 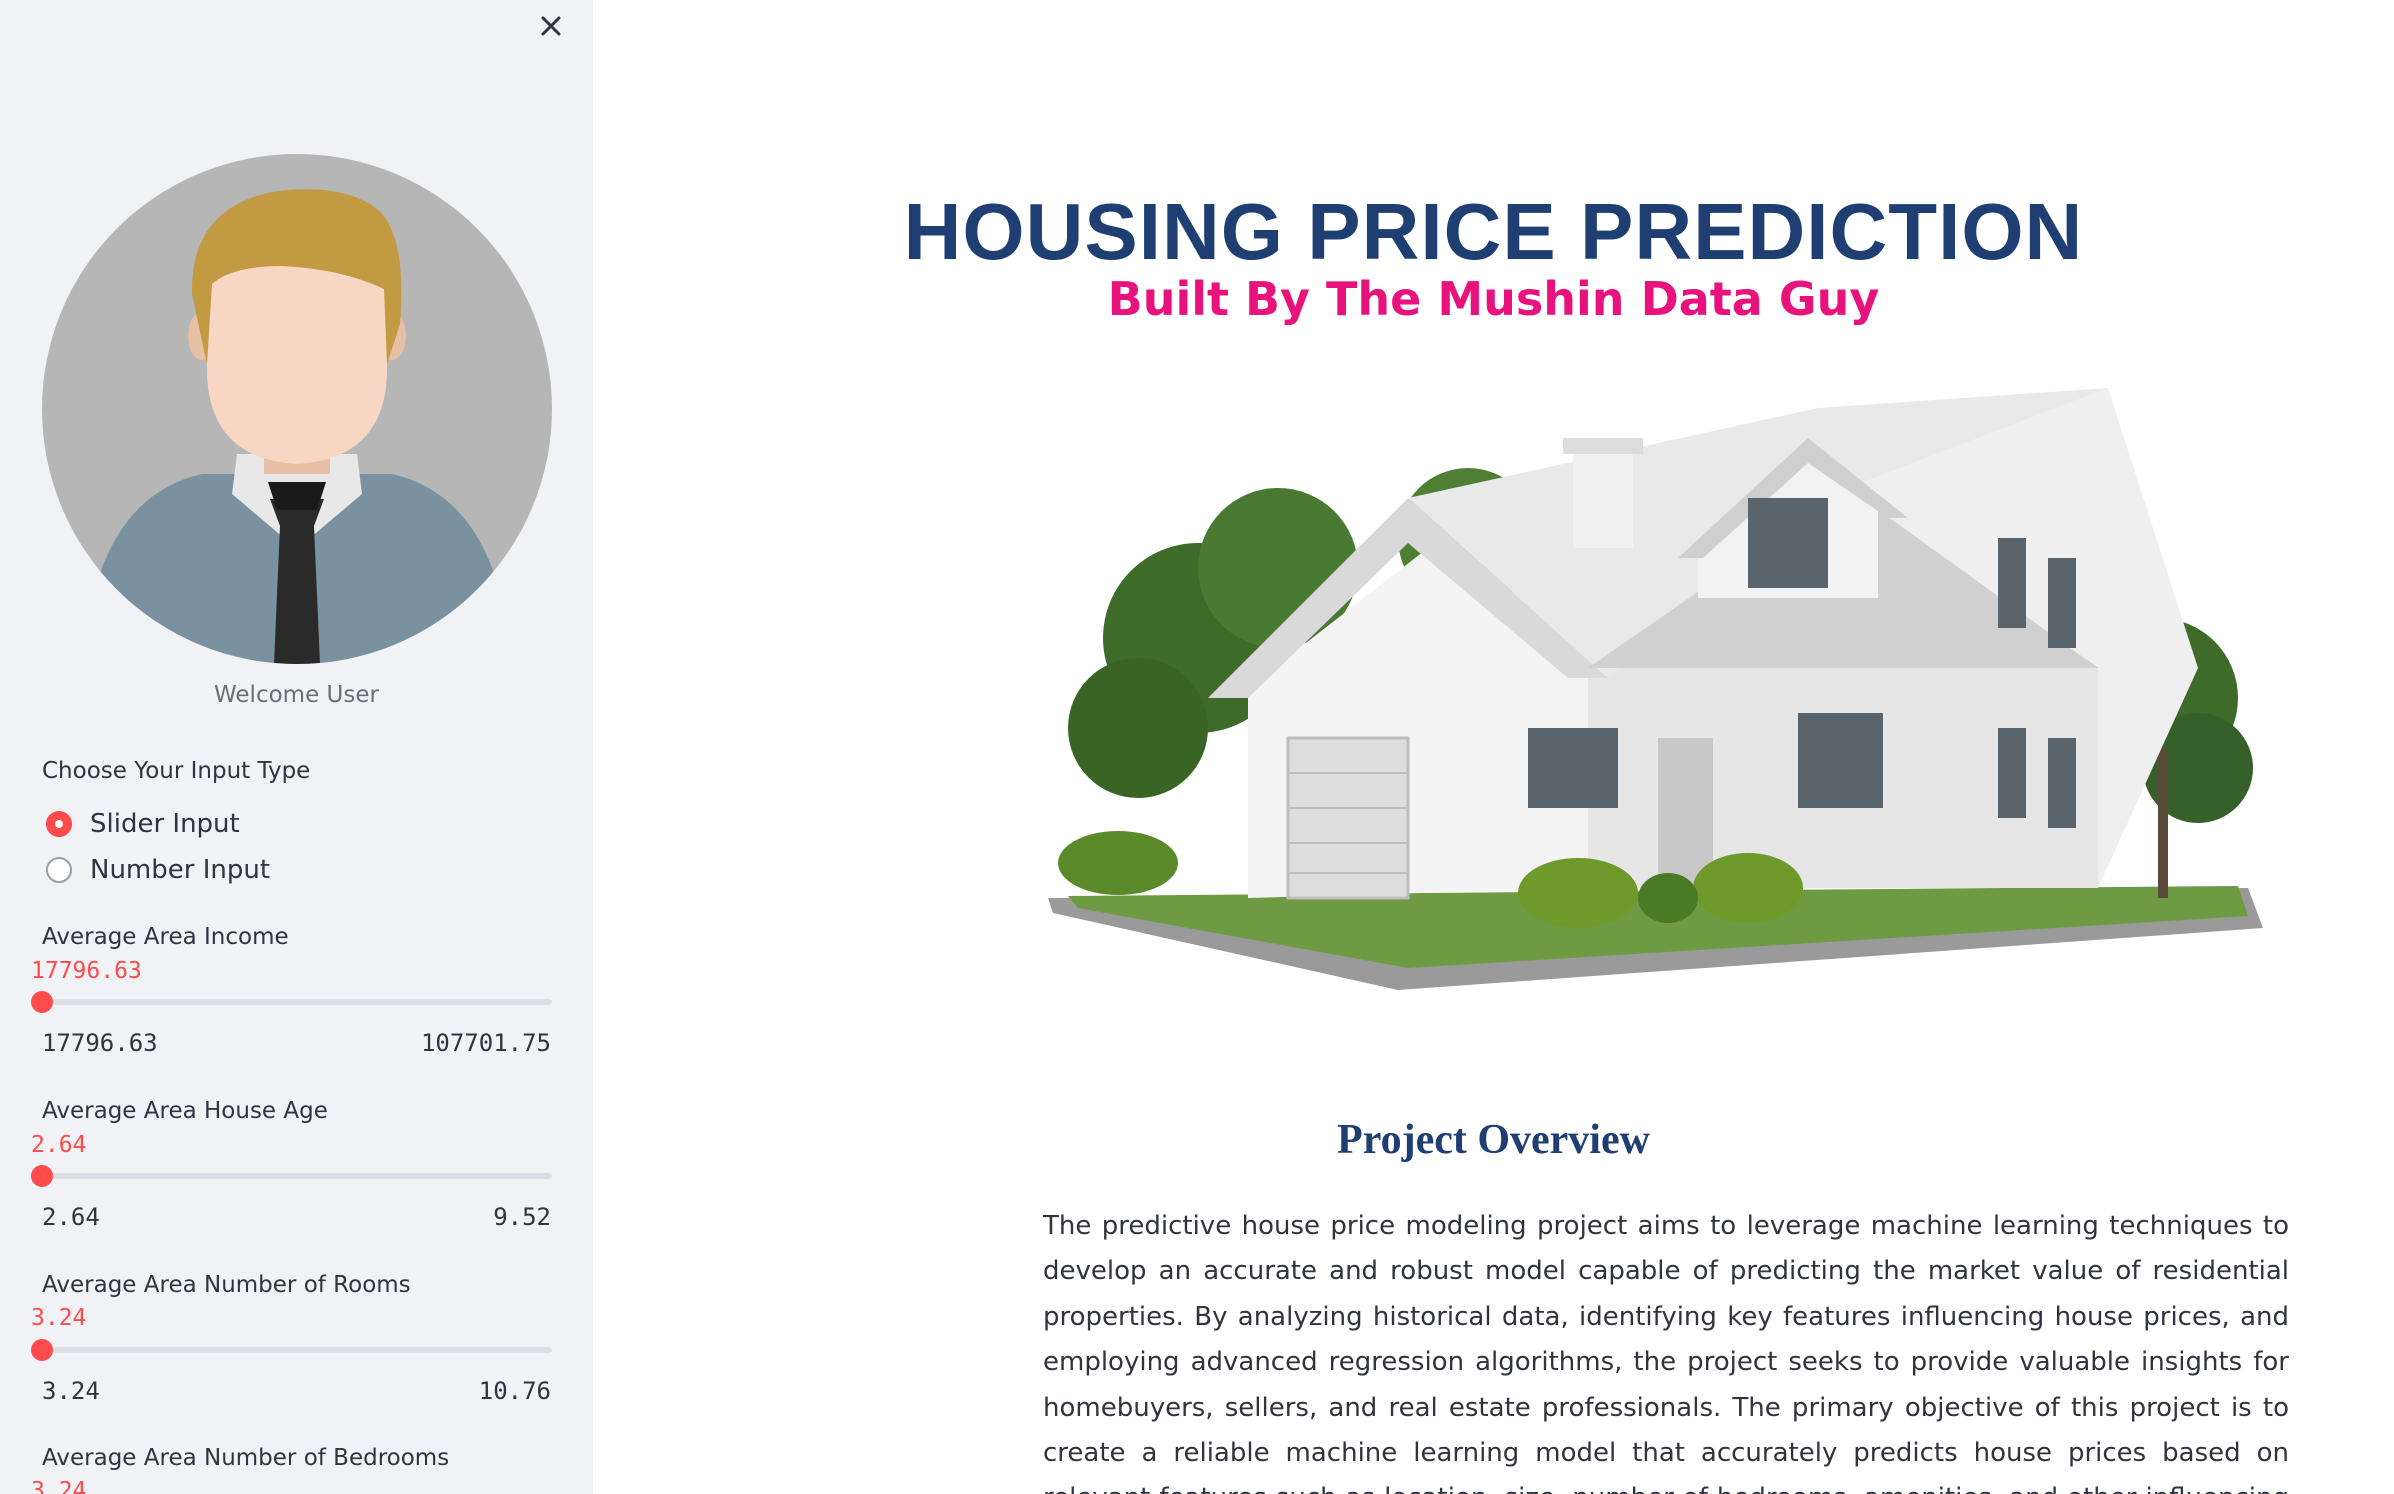 What do you see at coordinates (59, 824) in the screenshot?
I see `radio-selected-indicator` at bounding box center [59, 824].